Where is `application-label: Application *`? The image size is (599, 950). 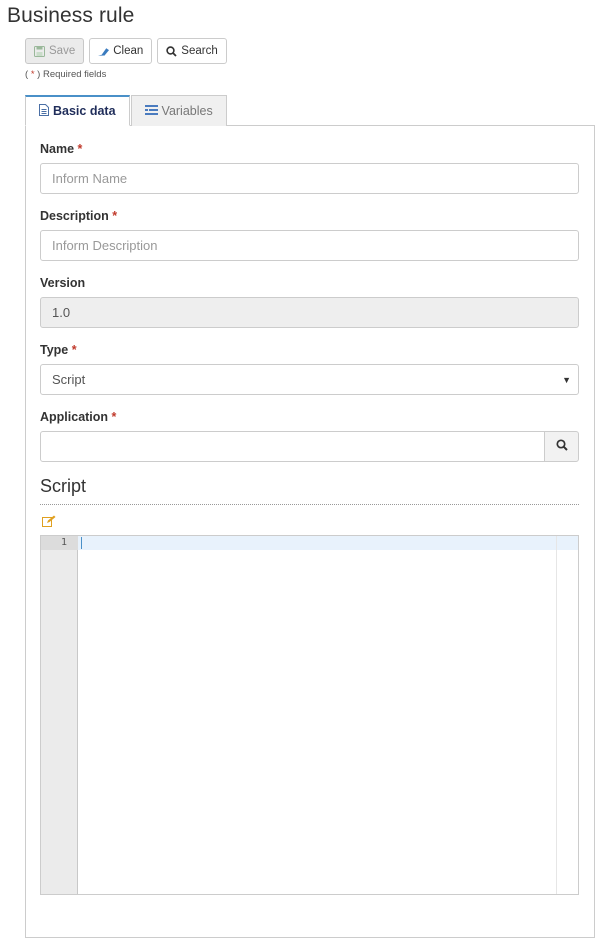 application-label: Application * is located at coordinates (78, 417).